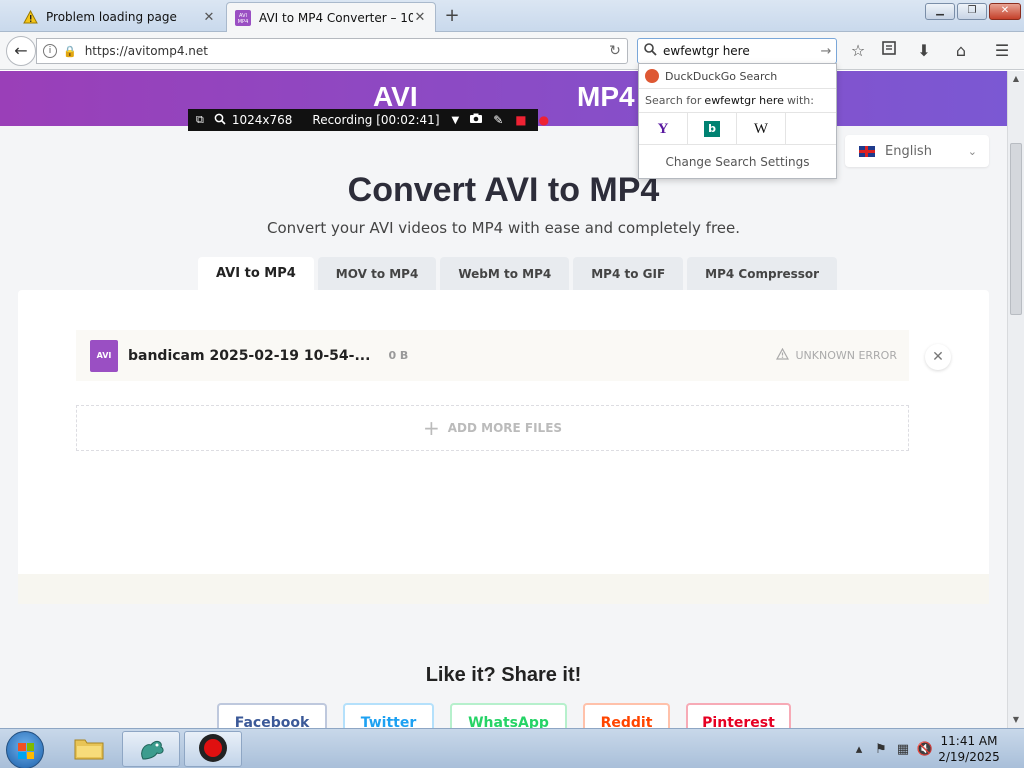 This screenshot has width=1024, height=768. I want to click on plus-icon: +, so click(431, 428).